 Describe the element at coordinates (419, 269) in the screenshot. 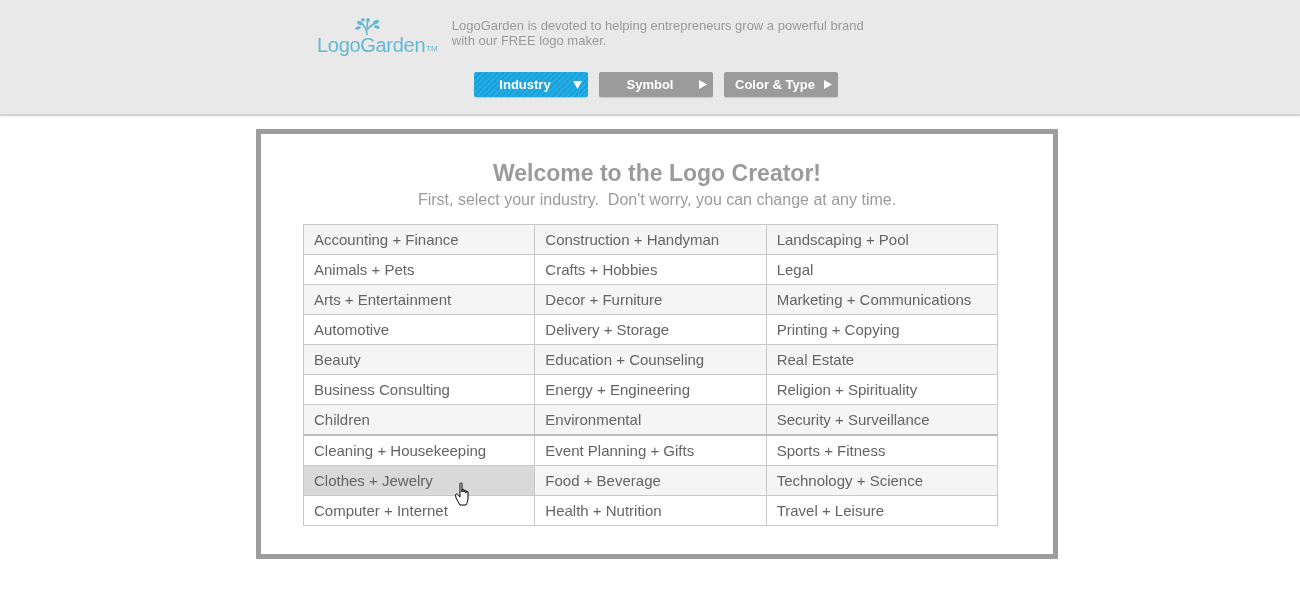

I see `industry-option: Animals + Pets` at that location.